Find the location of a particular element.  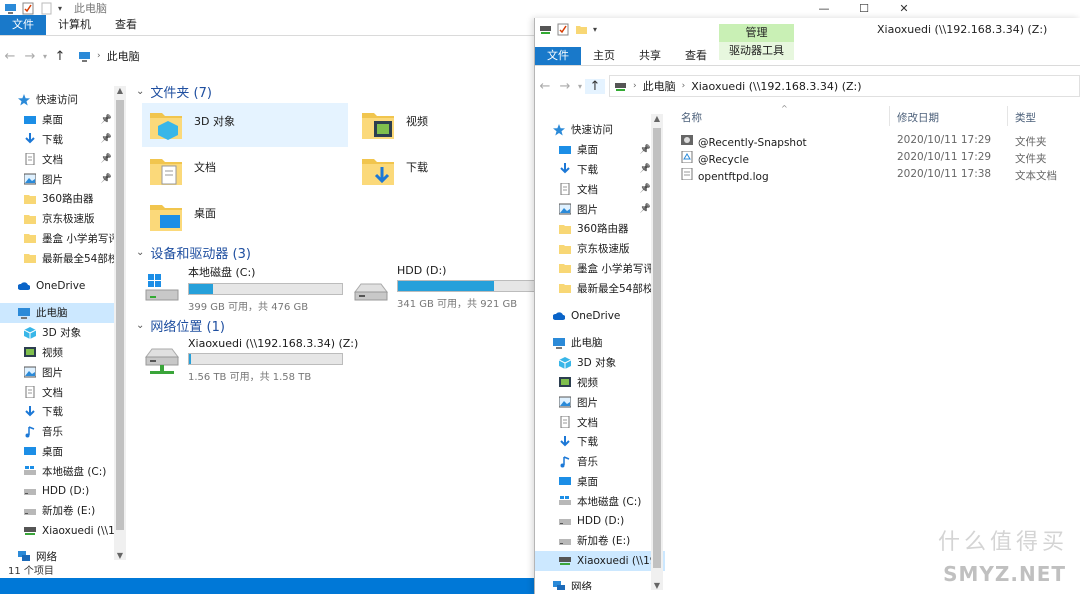

column-type: 类型 is located at coordinates (1025, 117).